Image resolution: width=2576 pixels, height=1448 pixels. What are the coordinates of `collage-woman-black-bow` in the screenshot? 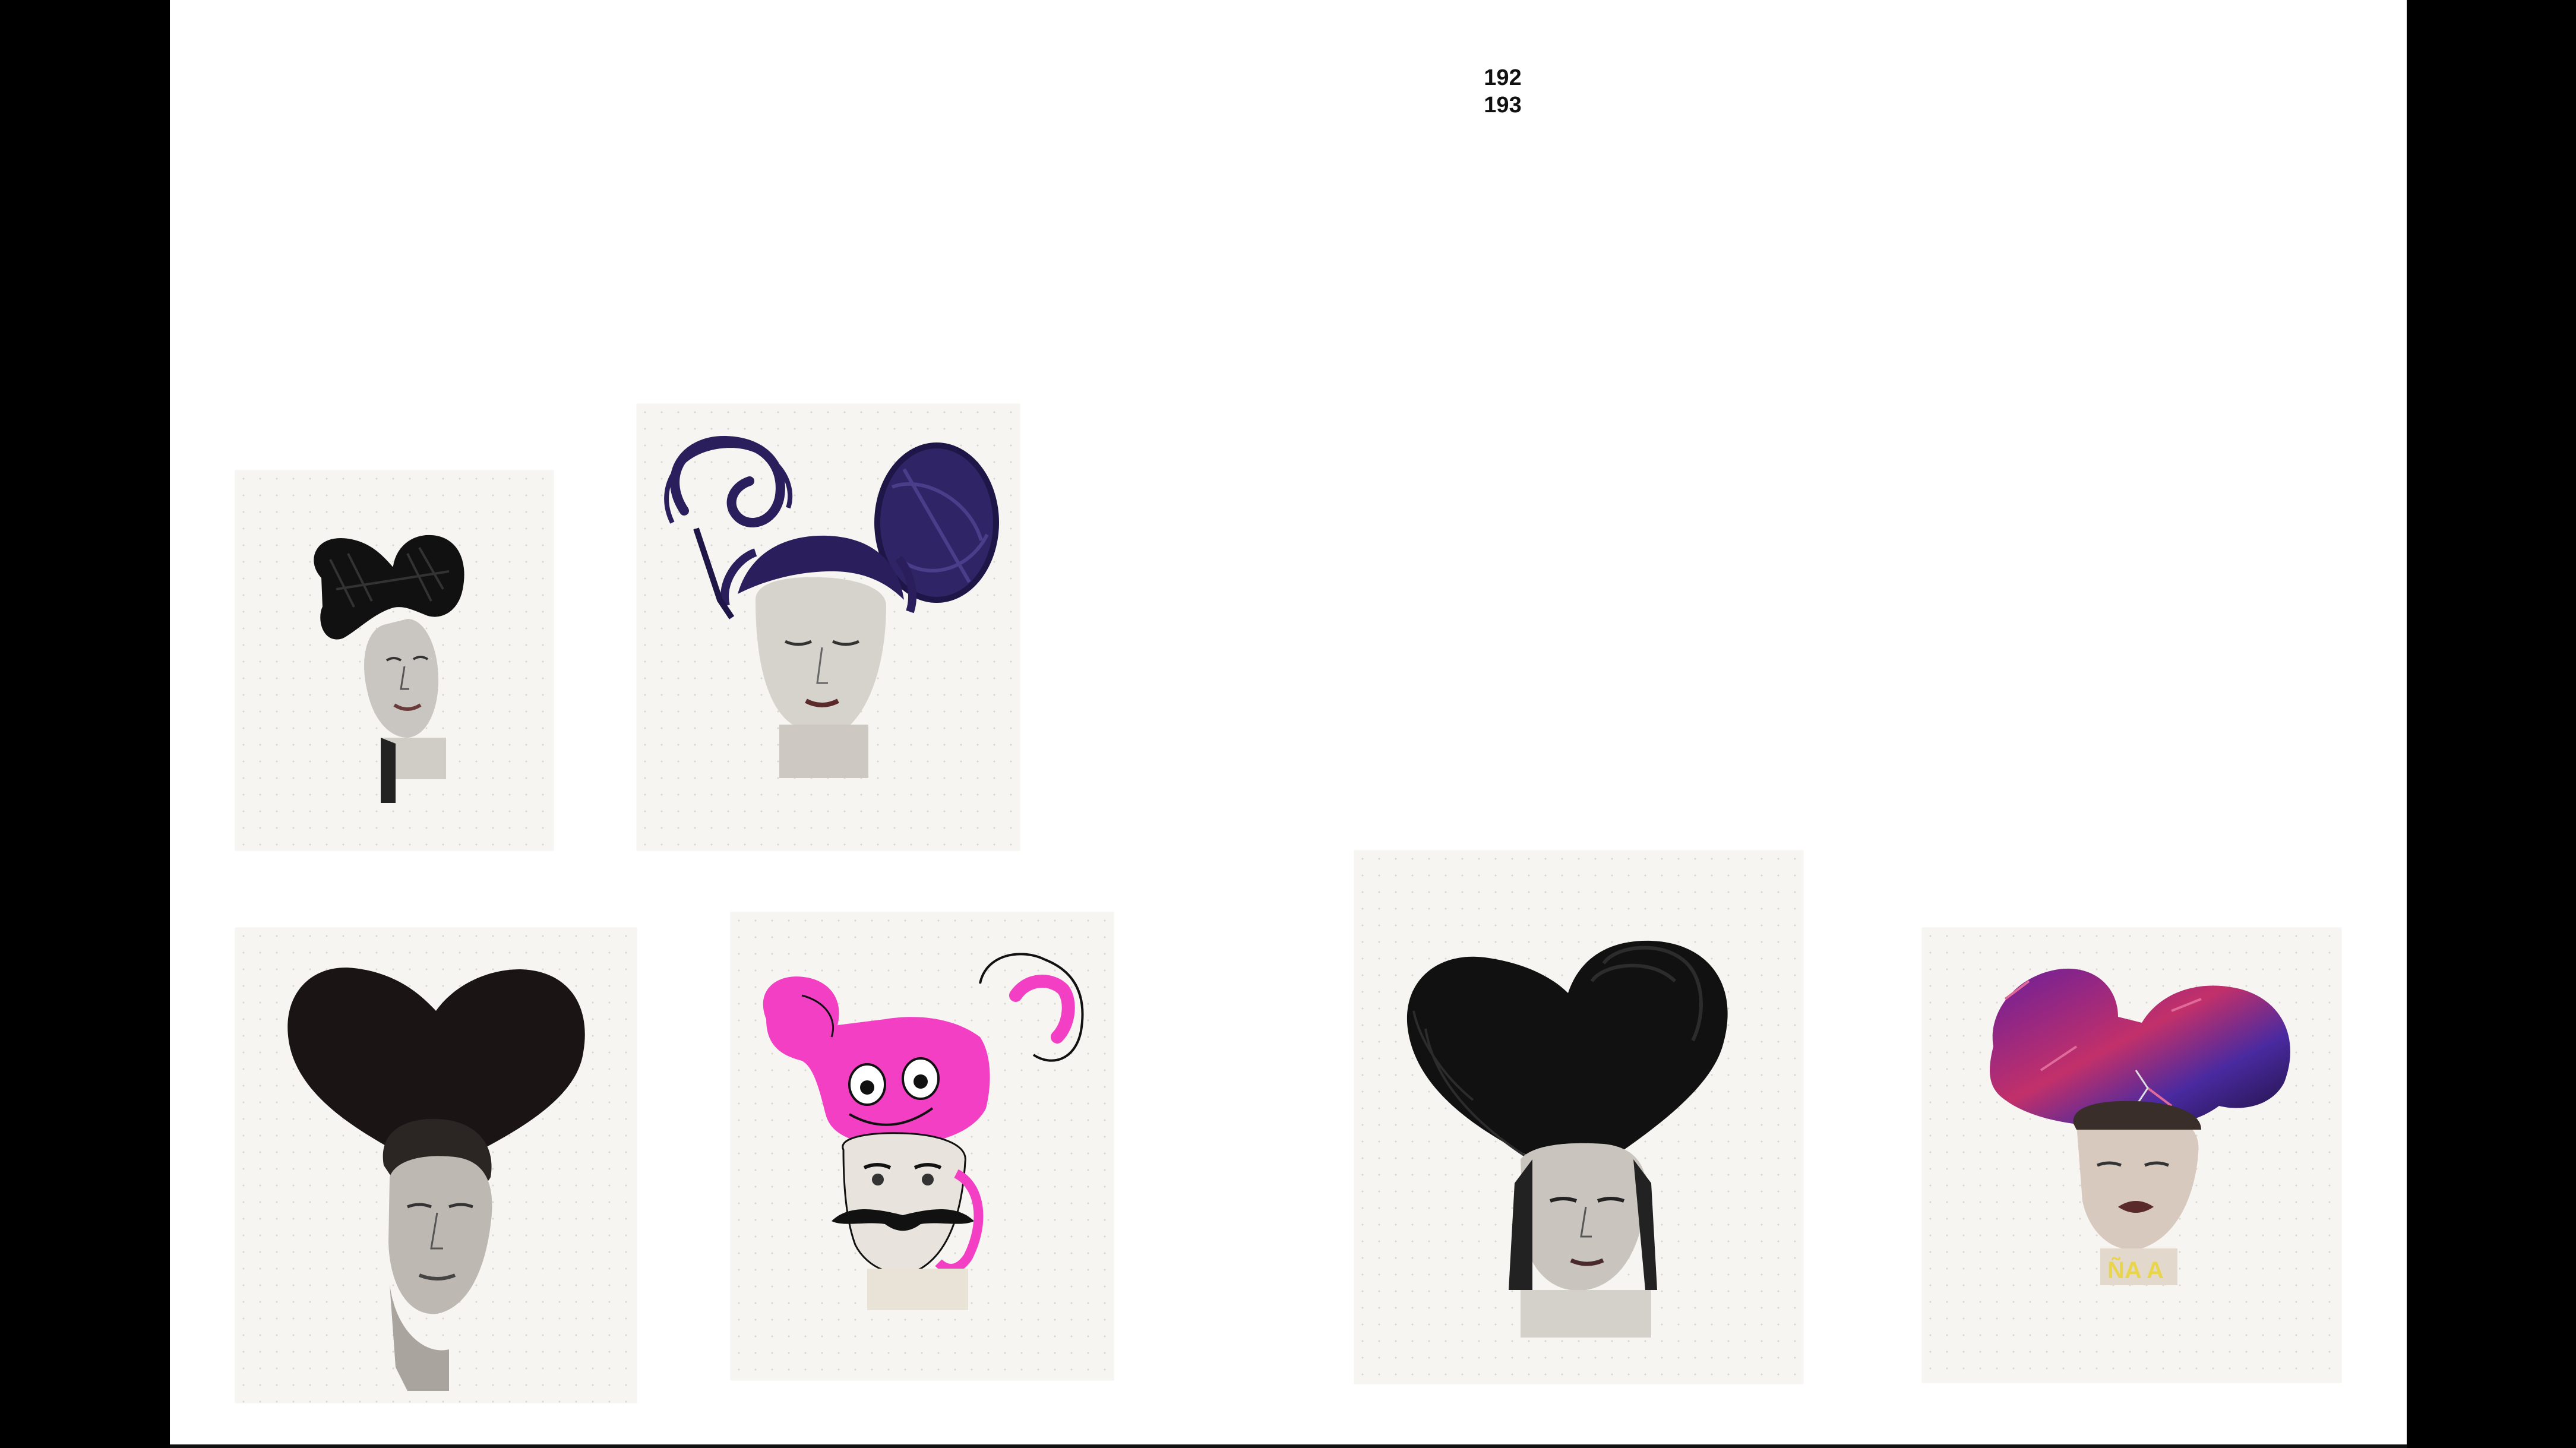 It's located at (394, 660).